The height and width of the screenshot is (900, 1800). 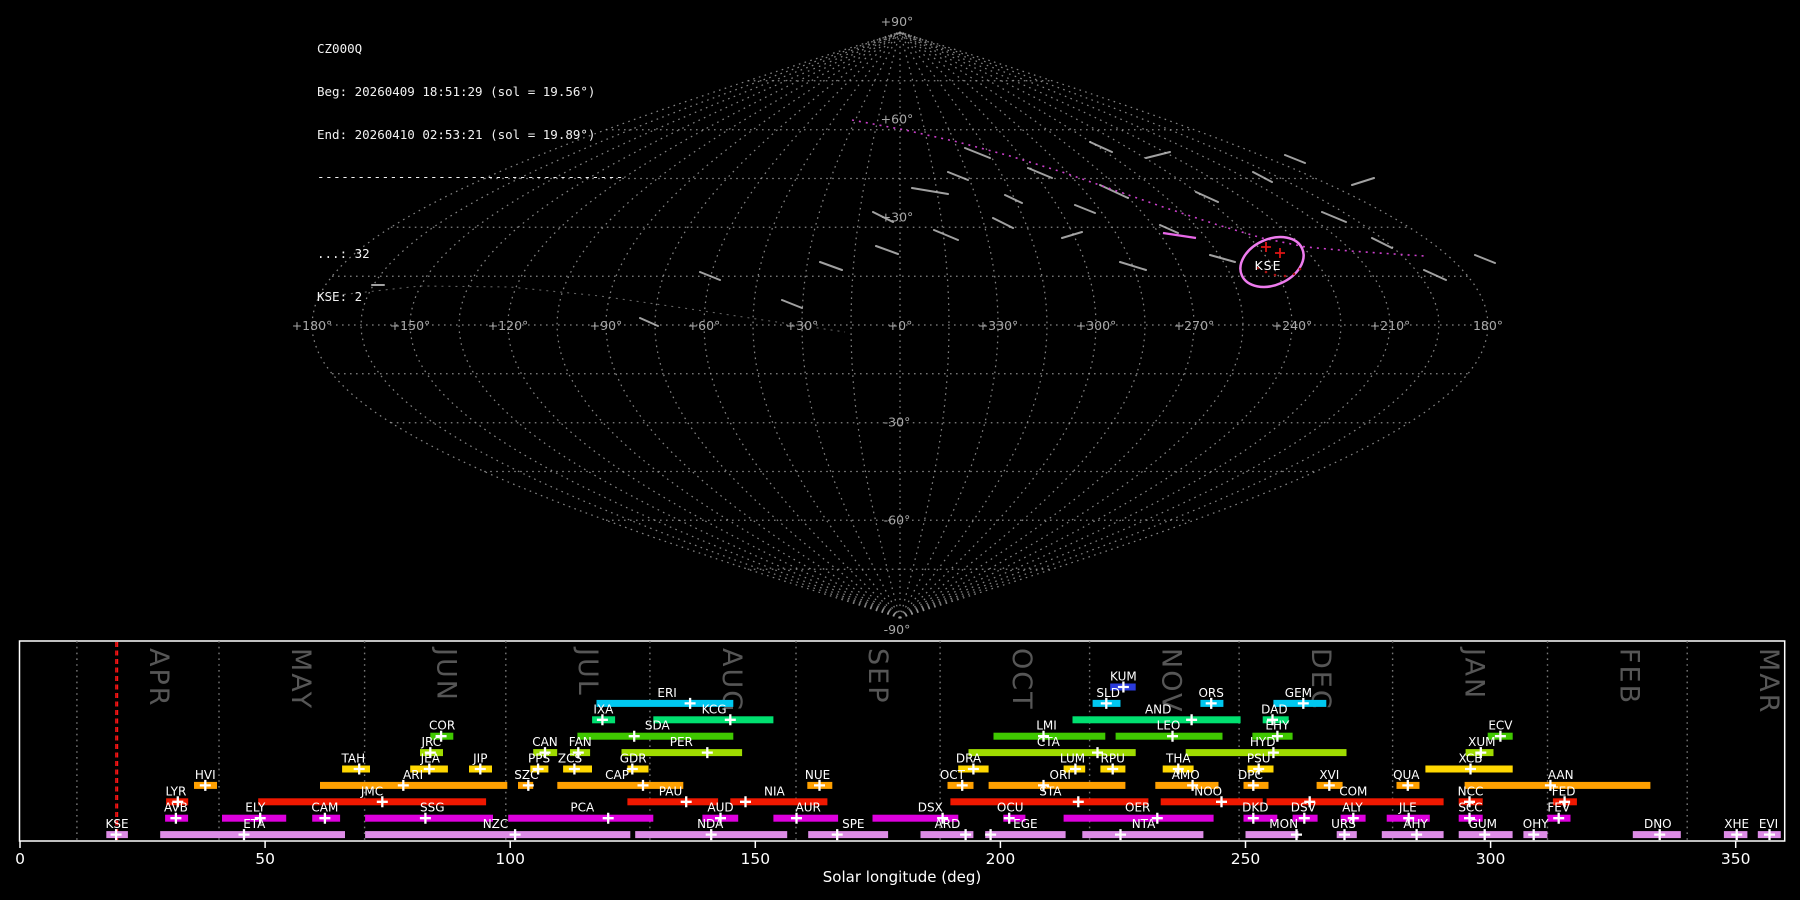 I want to click on x-tick-label: 100, so click(x=510, y=859).